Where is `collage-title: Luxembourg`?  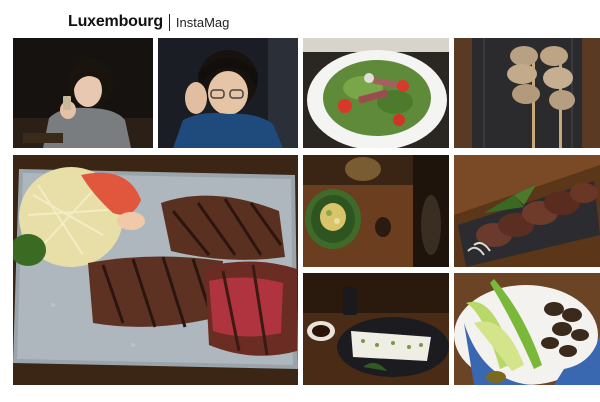
collage-title: Luxembourg is located at coordinates (115, 21).